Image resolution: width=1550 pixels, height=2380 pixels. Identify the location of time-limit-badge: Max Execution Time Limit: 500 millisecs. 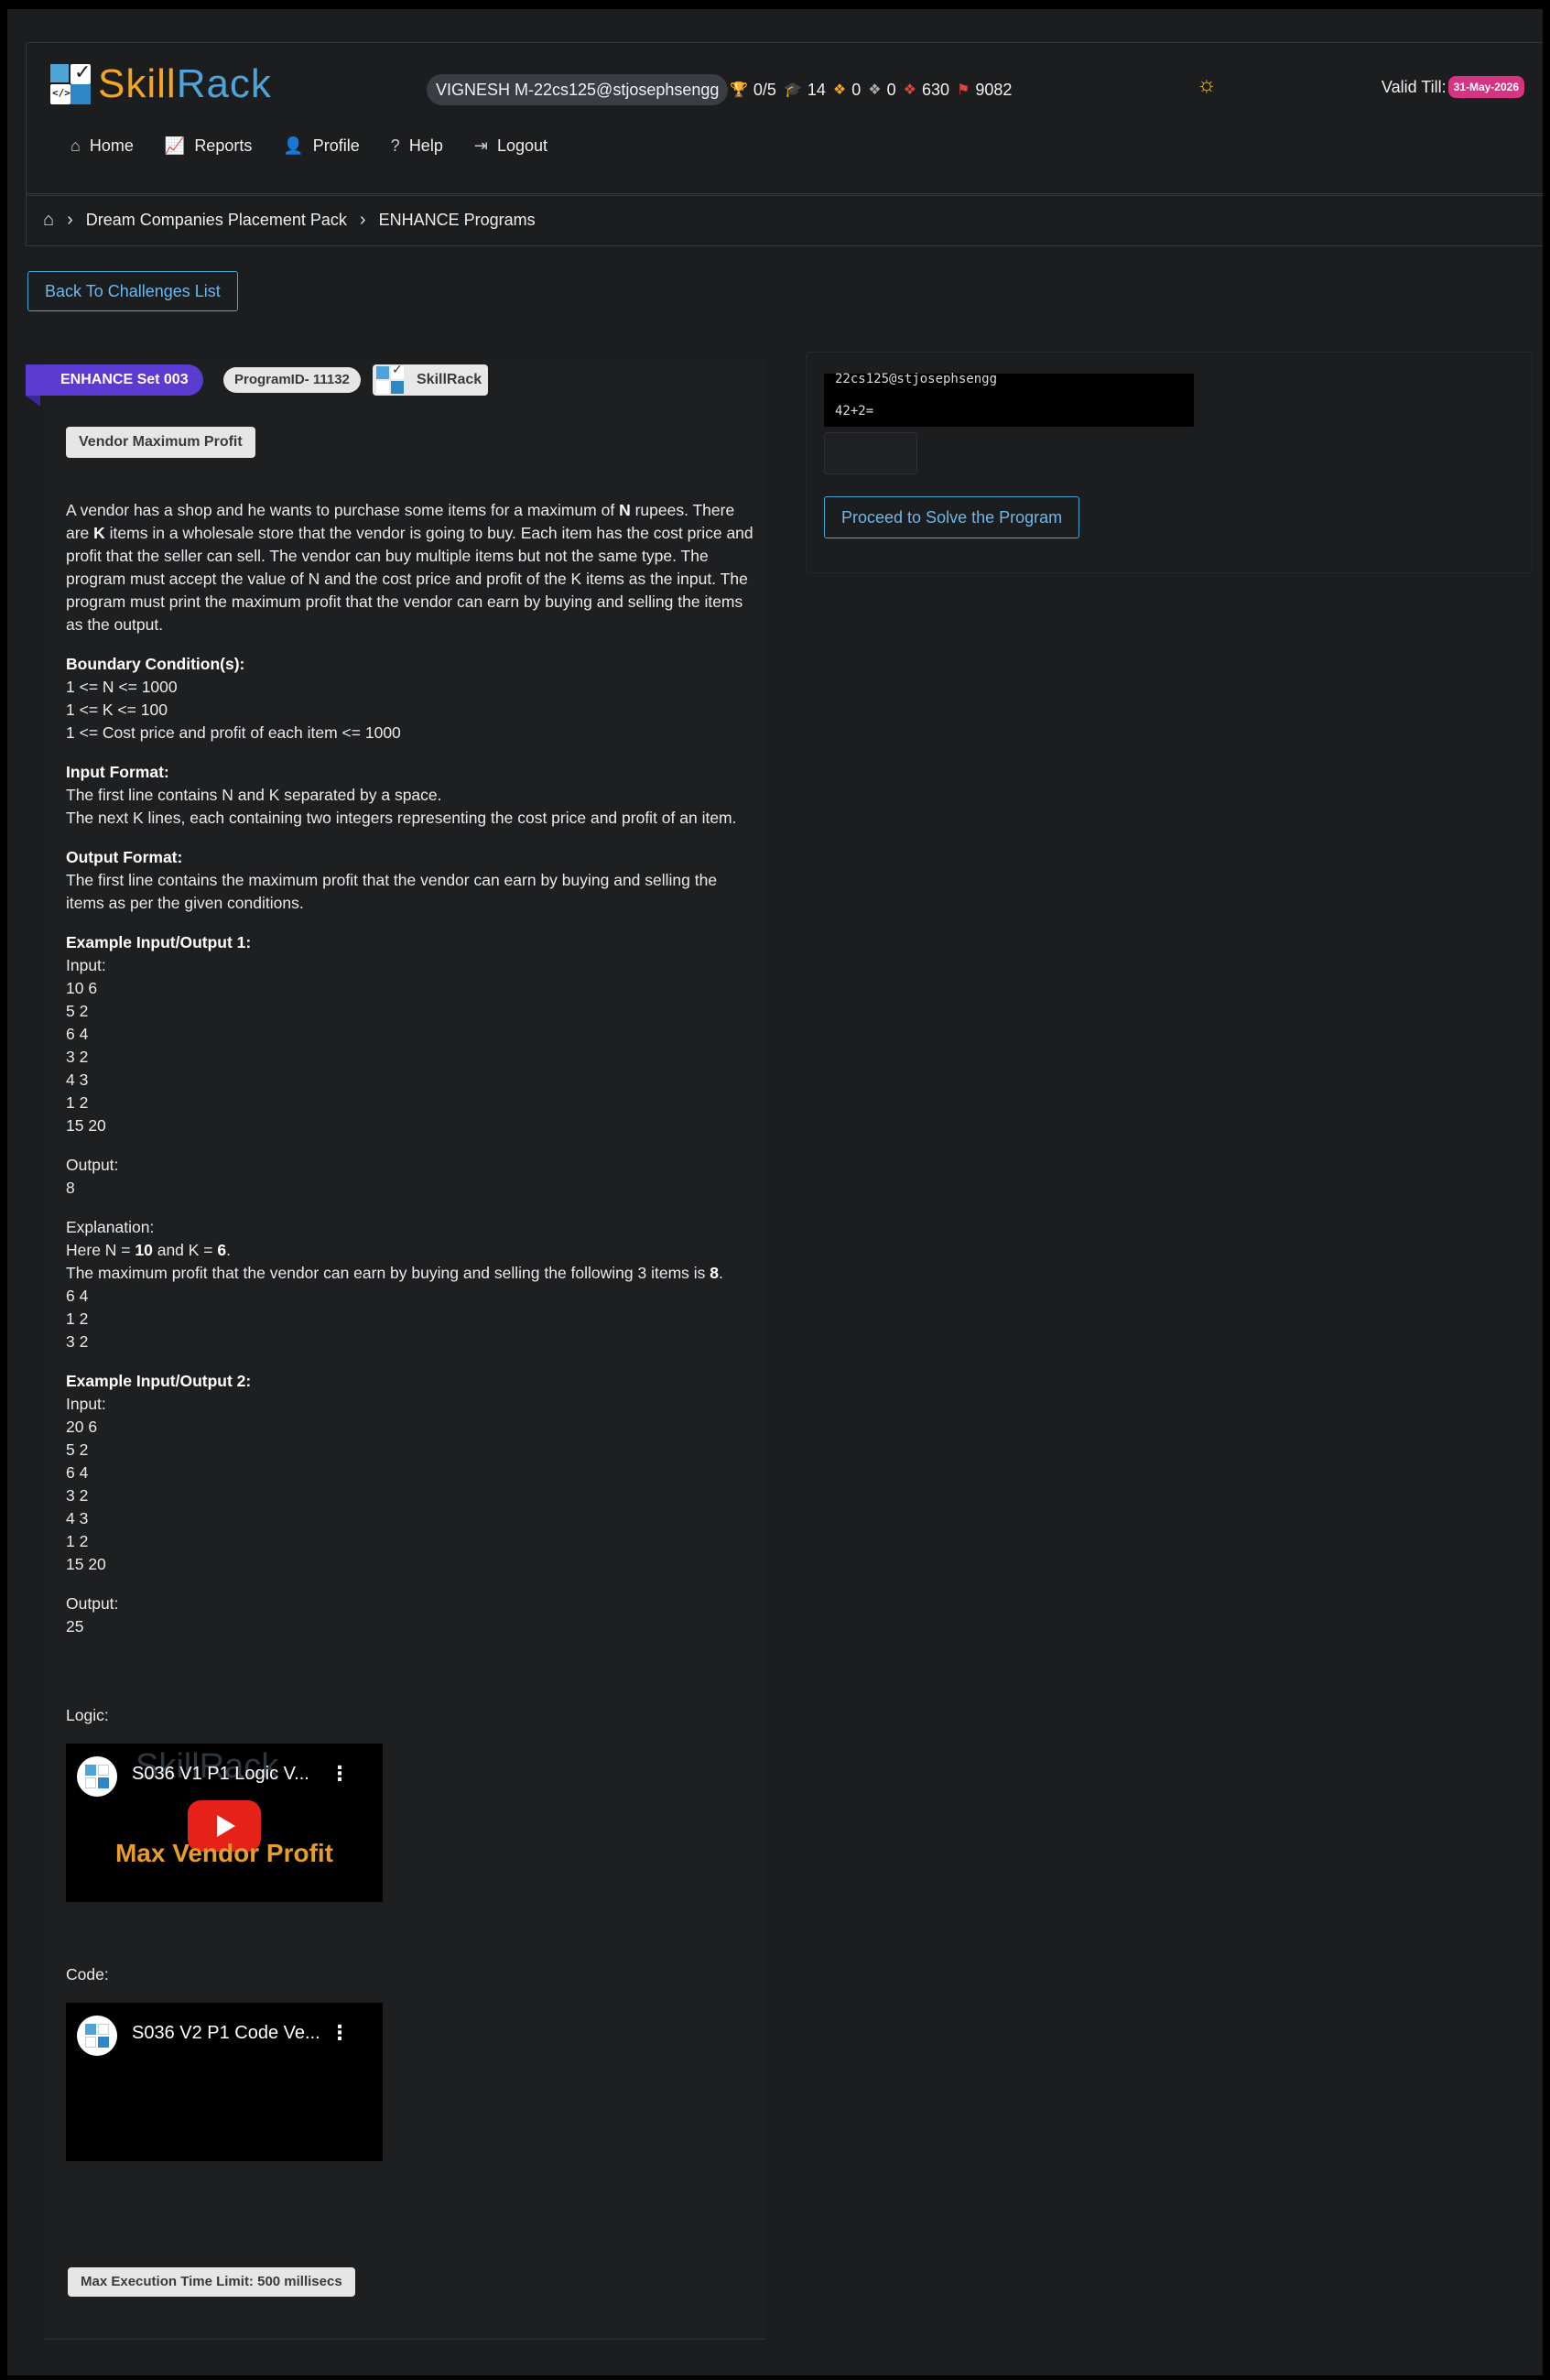
(212, 2282).